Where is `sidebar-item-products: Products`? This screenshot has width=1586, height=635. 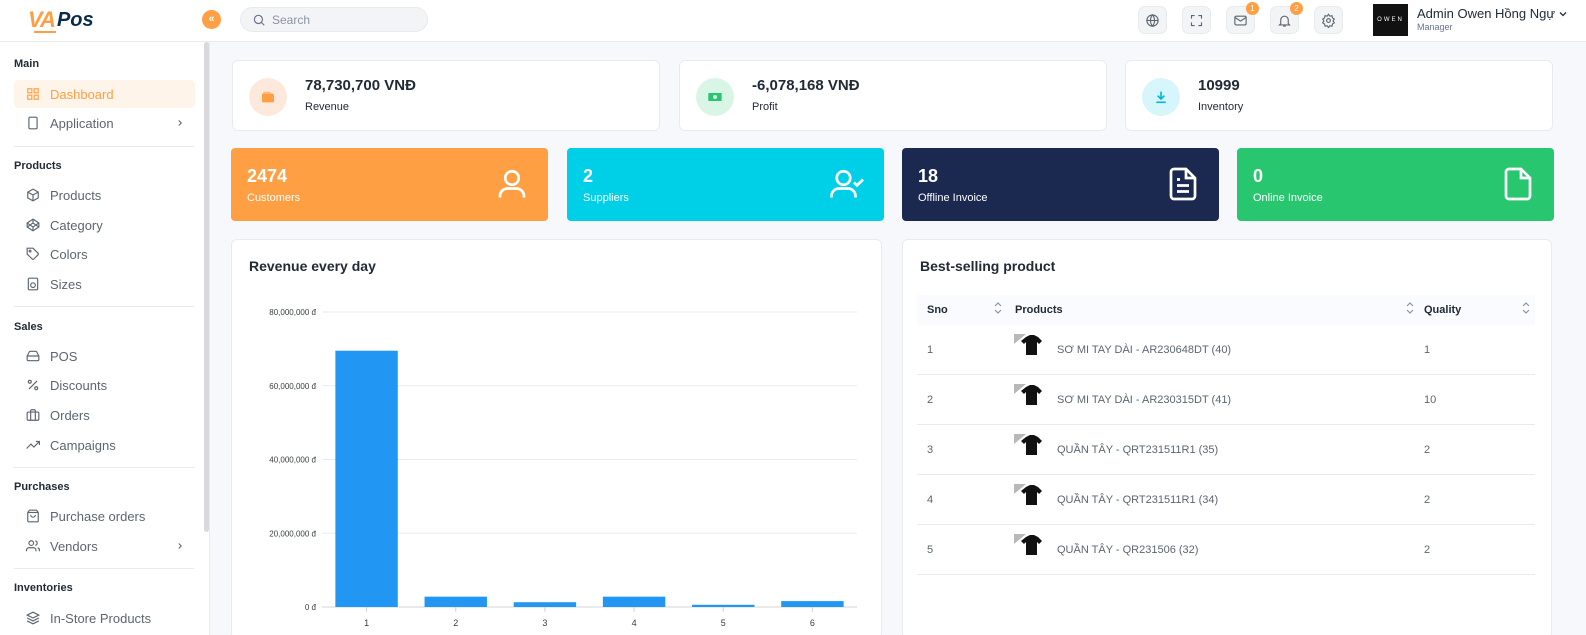 sidebar-item-products: Products is located at coordinates (104, 195).